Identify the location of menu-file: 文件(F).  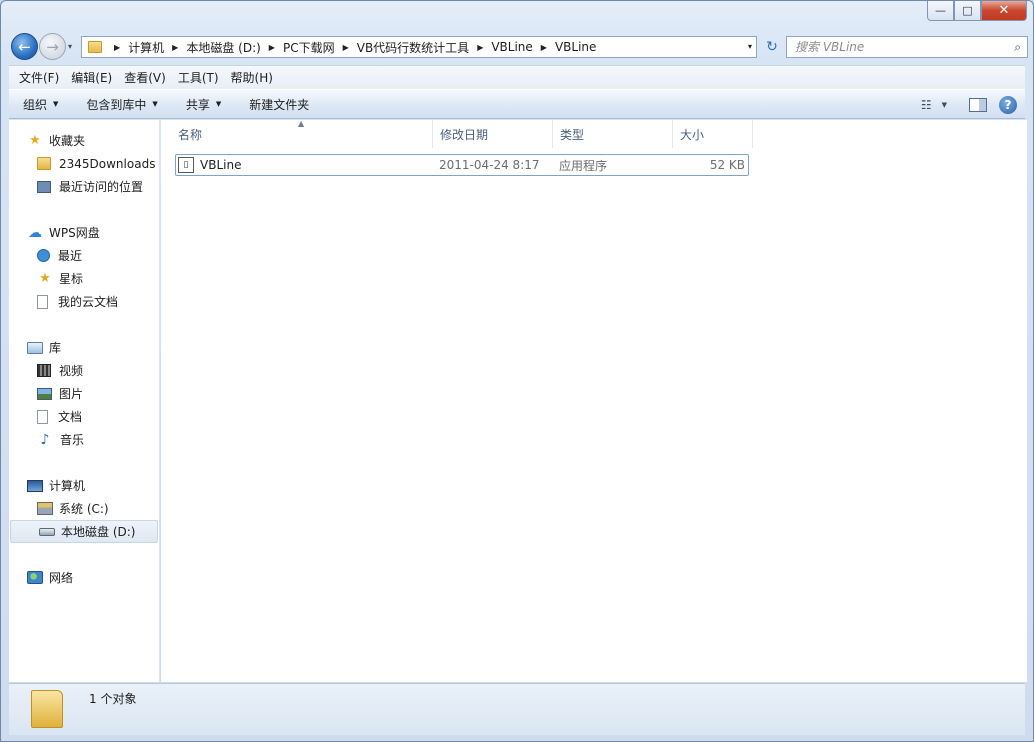
(39, 77).